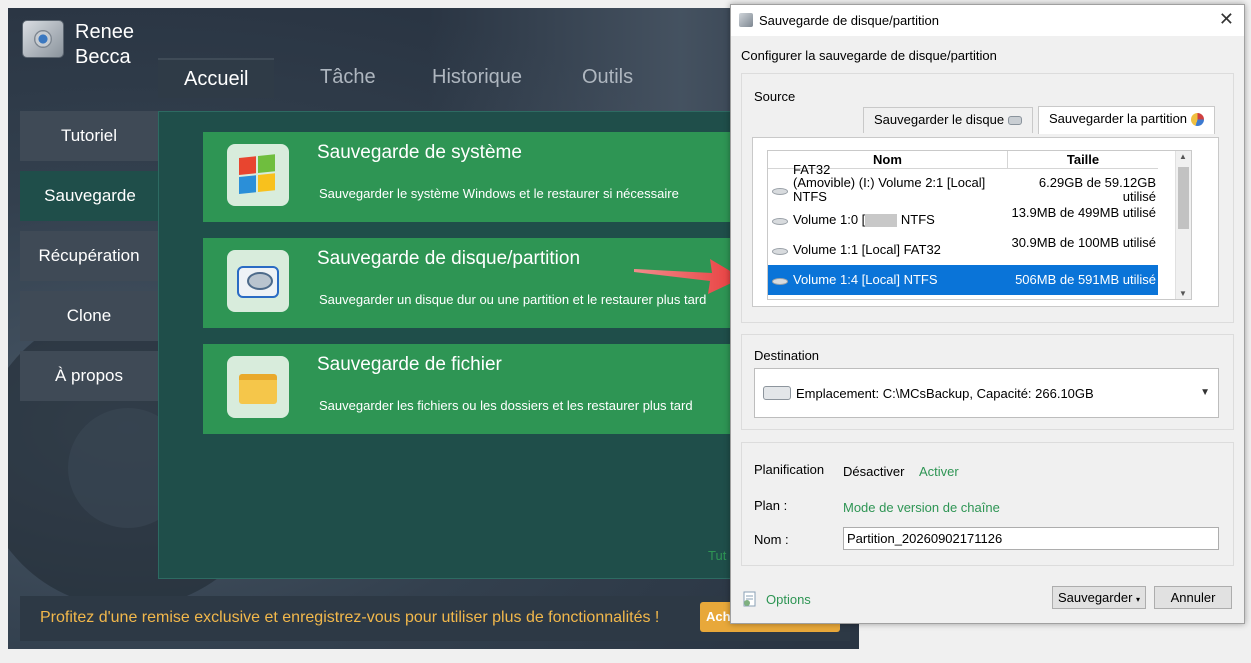 The width and height of the screenshot is (1251, 663). I want to click on partition-pie-icon, so click(1198, 120).